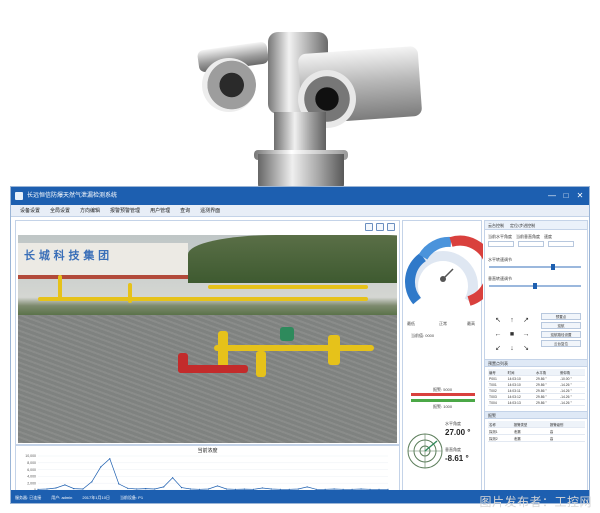 The height and width of the screenshot is (513, 600). I want to click on table-row: 探测1 泄漏 高, so click(536, 431).